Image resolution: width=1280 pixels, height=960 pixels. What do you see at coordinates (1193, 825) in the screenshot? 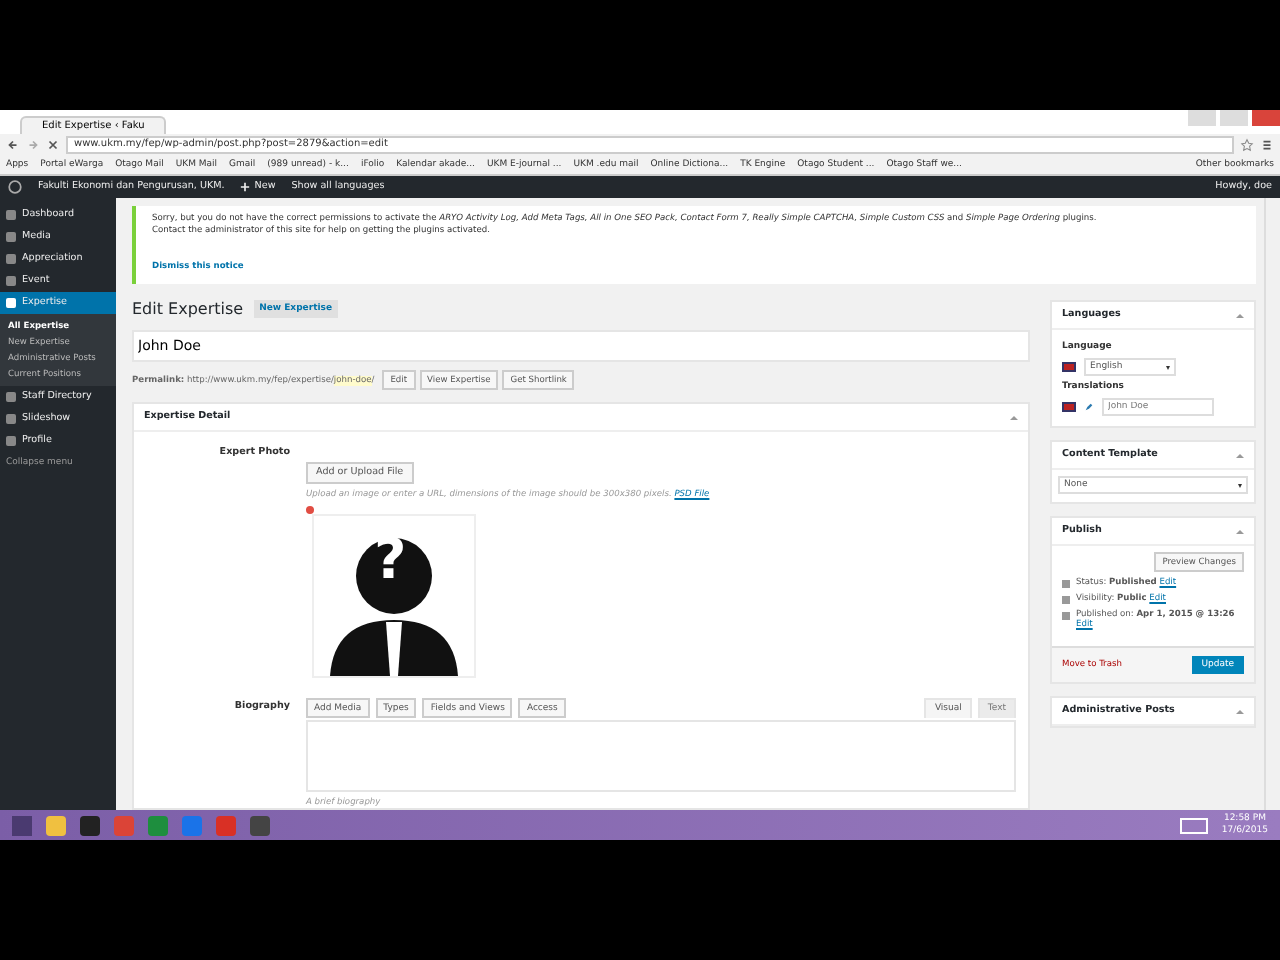
I see `keyboard-icon` at bounding box center [1193, 825].